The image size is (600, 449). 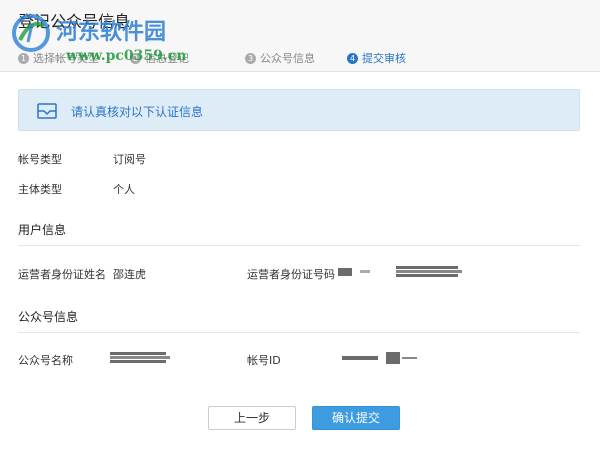 What do you see at coordinates (129, 274) in the screenshot?
I see `operator-name-value: 邵连虎` at bounding box center [129, 274].